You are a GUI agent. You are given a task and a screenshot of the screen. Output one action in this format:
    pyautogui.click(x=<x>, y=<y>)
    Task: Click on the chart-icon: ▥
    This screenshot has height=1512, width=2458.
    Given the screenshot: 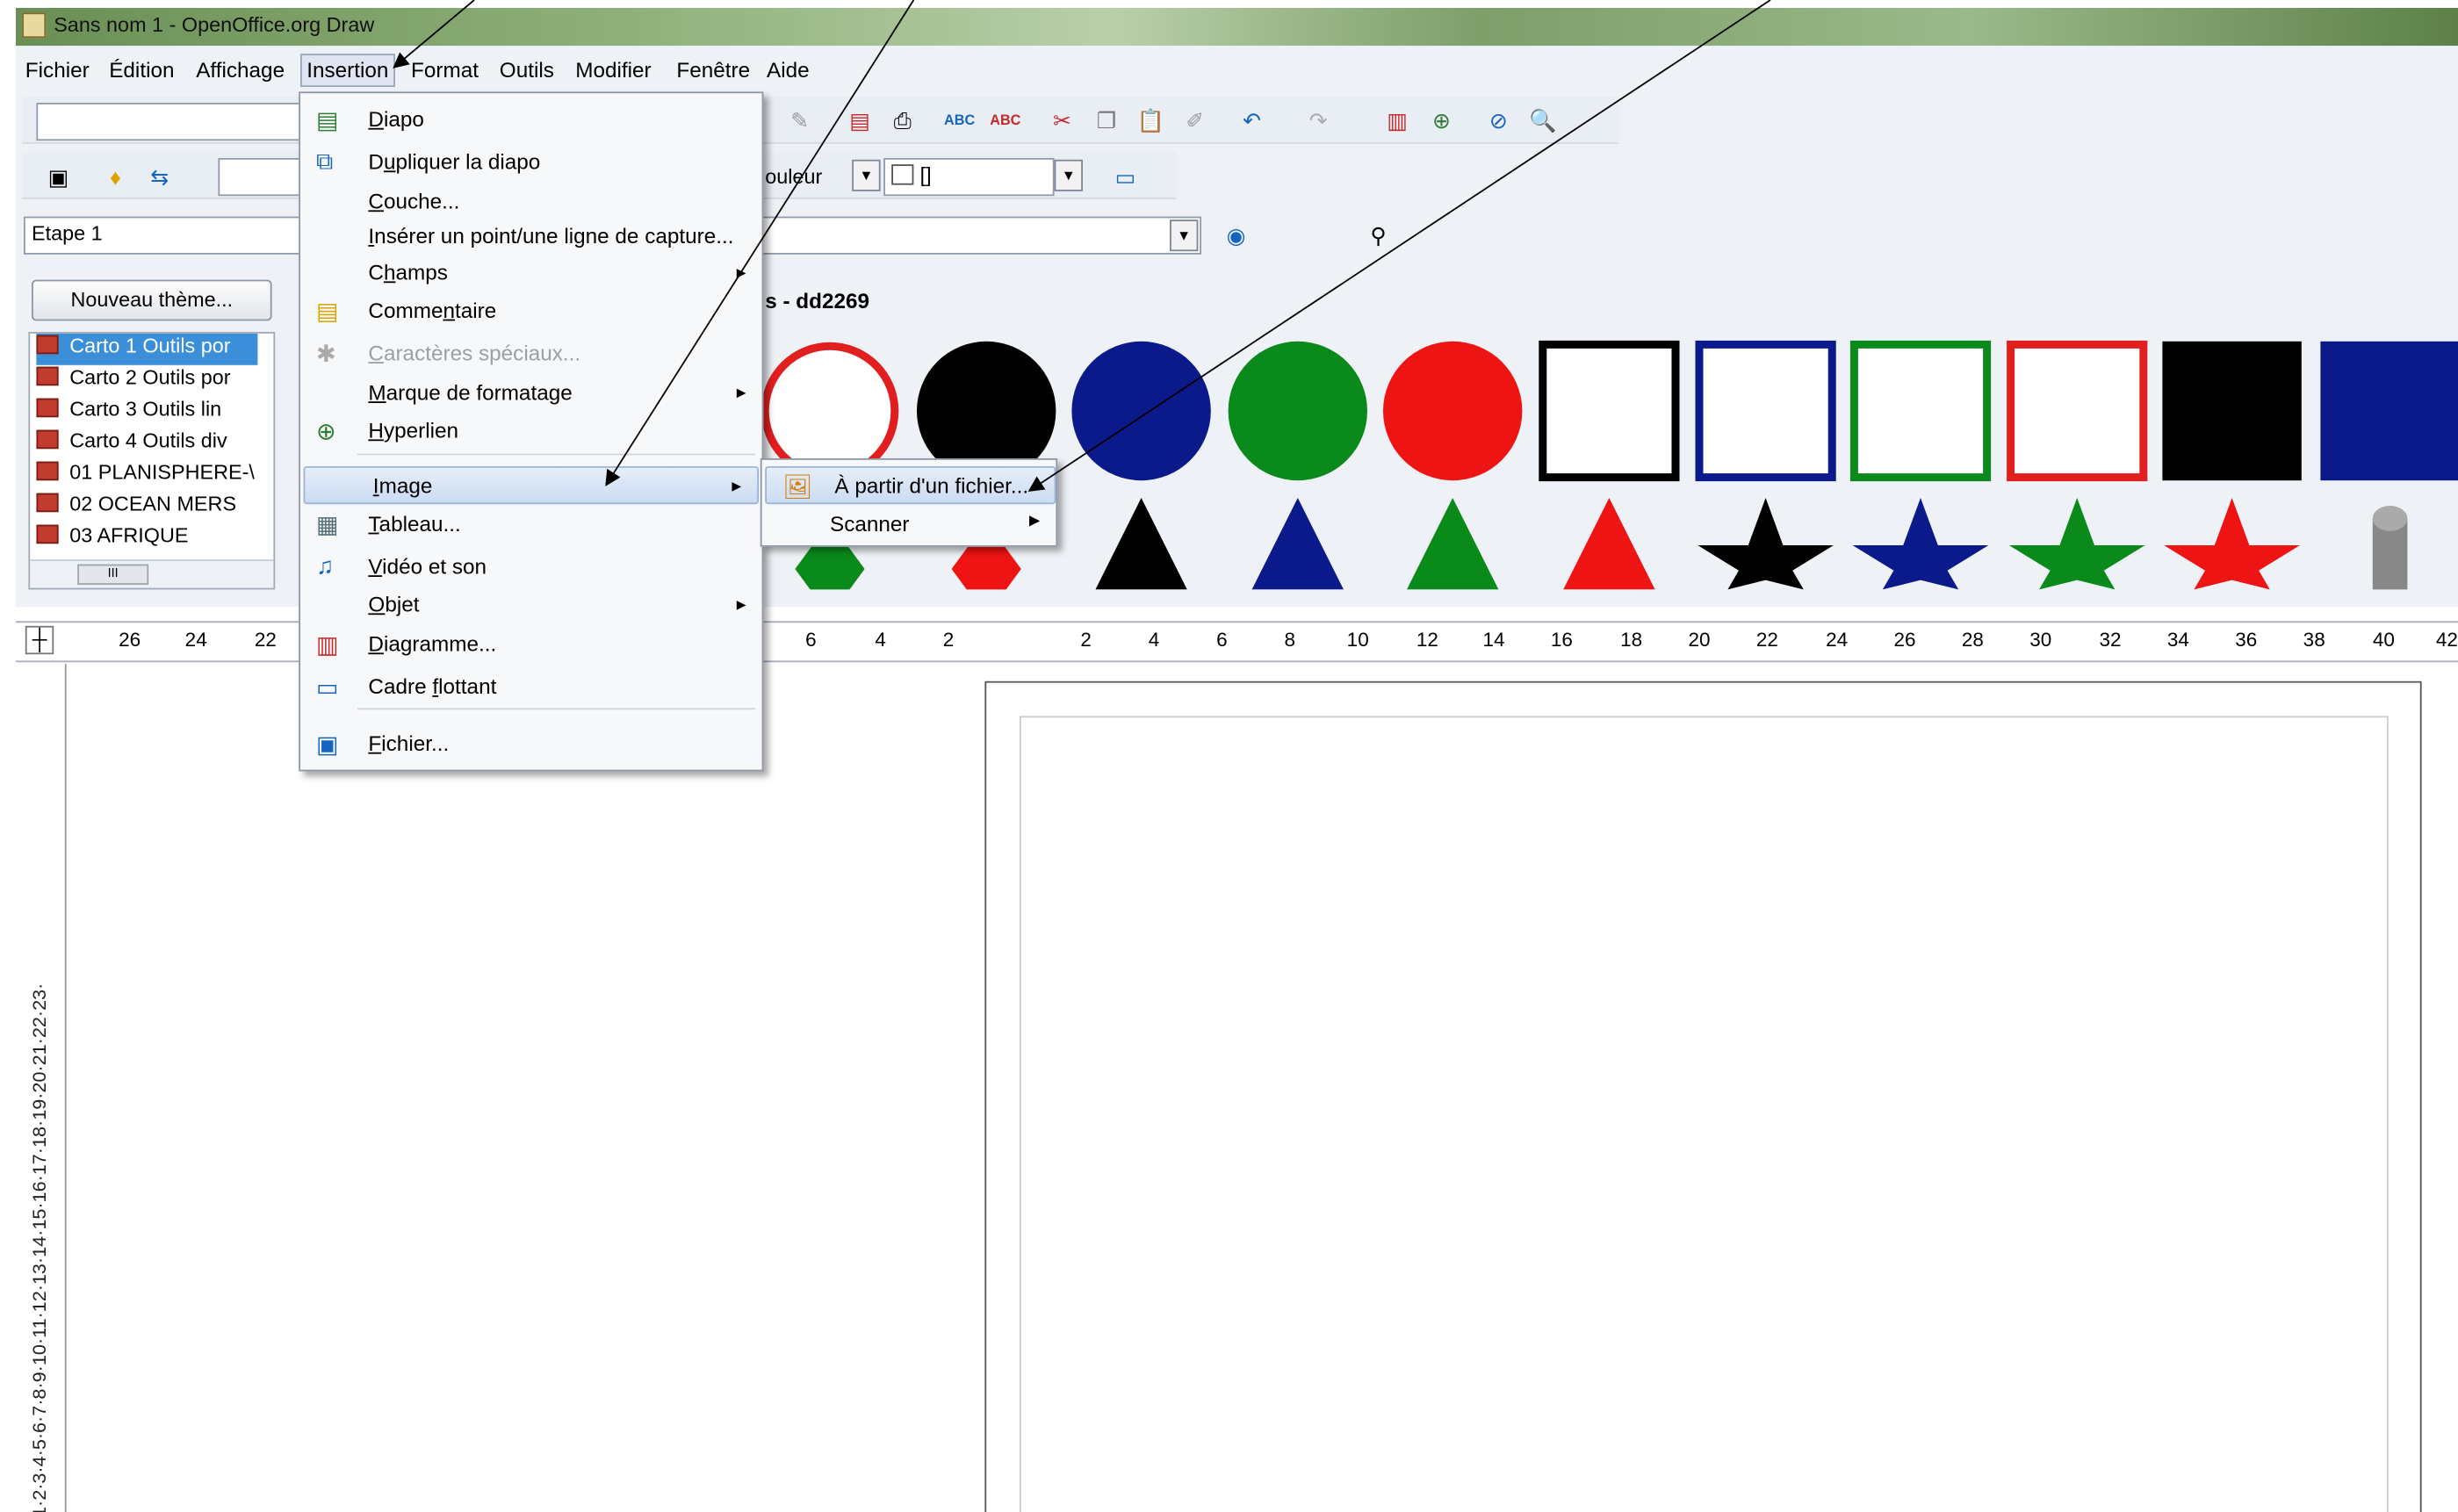 What is the action you would take?
    pyautogui.click(x=1397, y=120)
    